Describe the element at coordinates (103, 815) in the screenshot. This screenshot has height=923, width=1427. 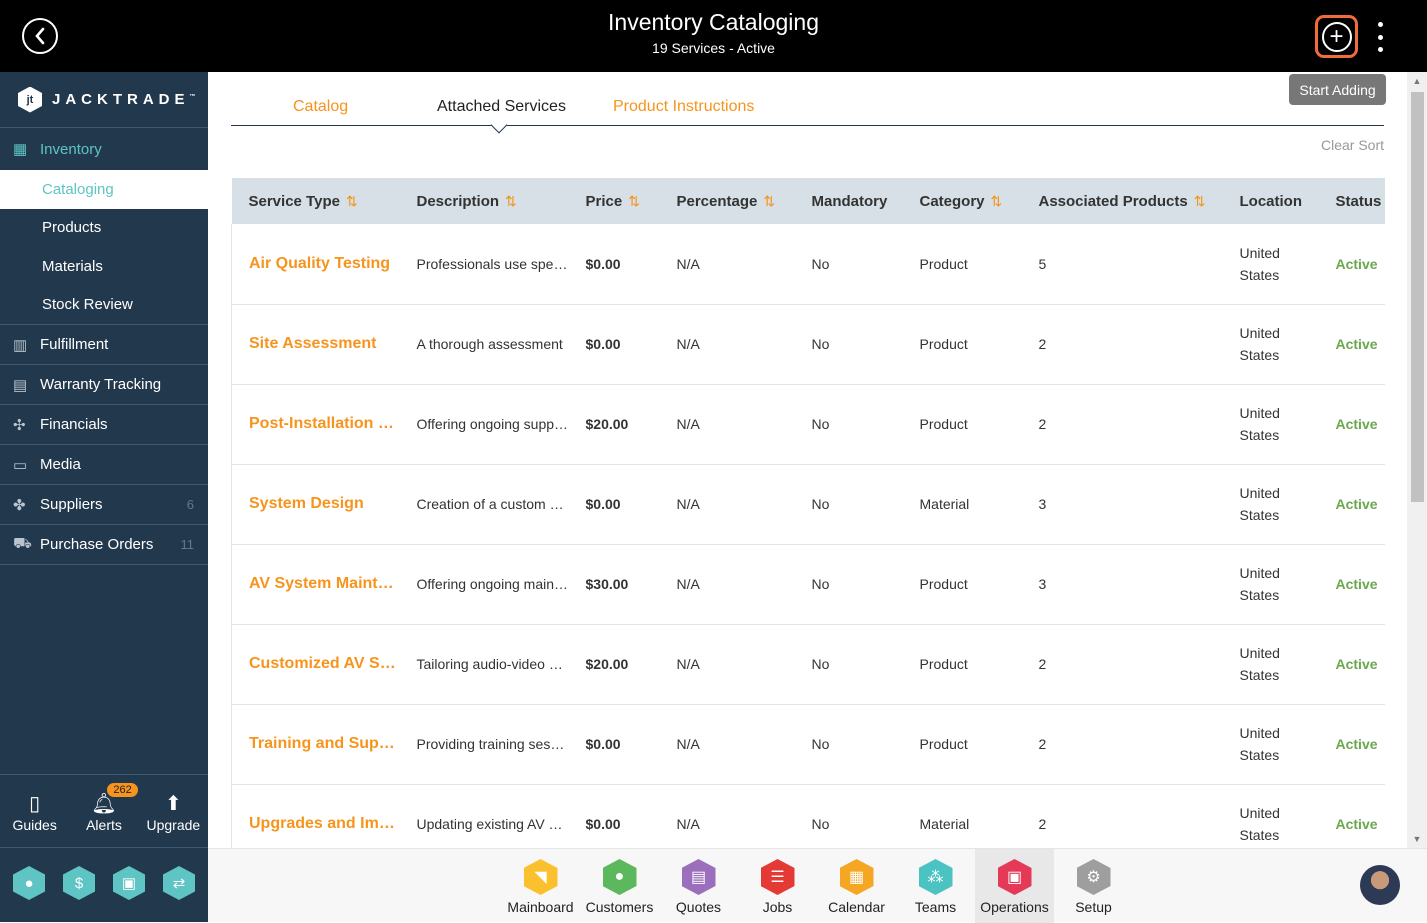
I see `alerts-button: 262 🔔︎ Alerts` at that location.